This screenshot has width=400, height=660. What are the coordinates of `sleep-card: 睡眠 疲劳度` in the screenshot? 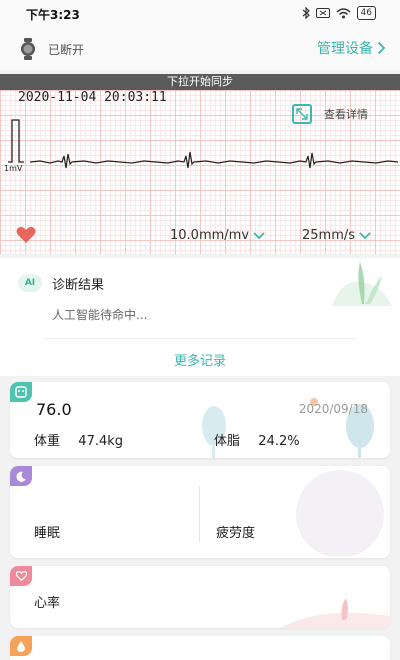 It's located at (200, 512).